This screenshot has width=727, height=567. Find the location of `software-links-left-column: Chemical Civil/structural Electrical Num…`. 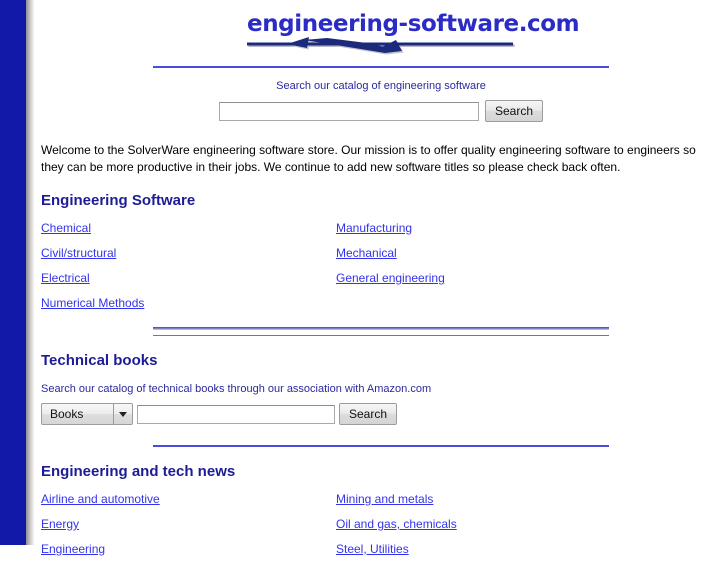

software-links-left-column: Chemical Civil/structural Electrical Num… is located at coordinates (188, 271).